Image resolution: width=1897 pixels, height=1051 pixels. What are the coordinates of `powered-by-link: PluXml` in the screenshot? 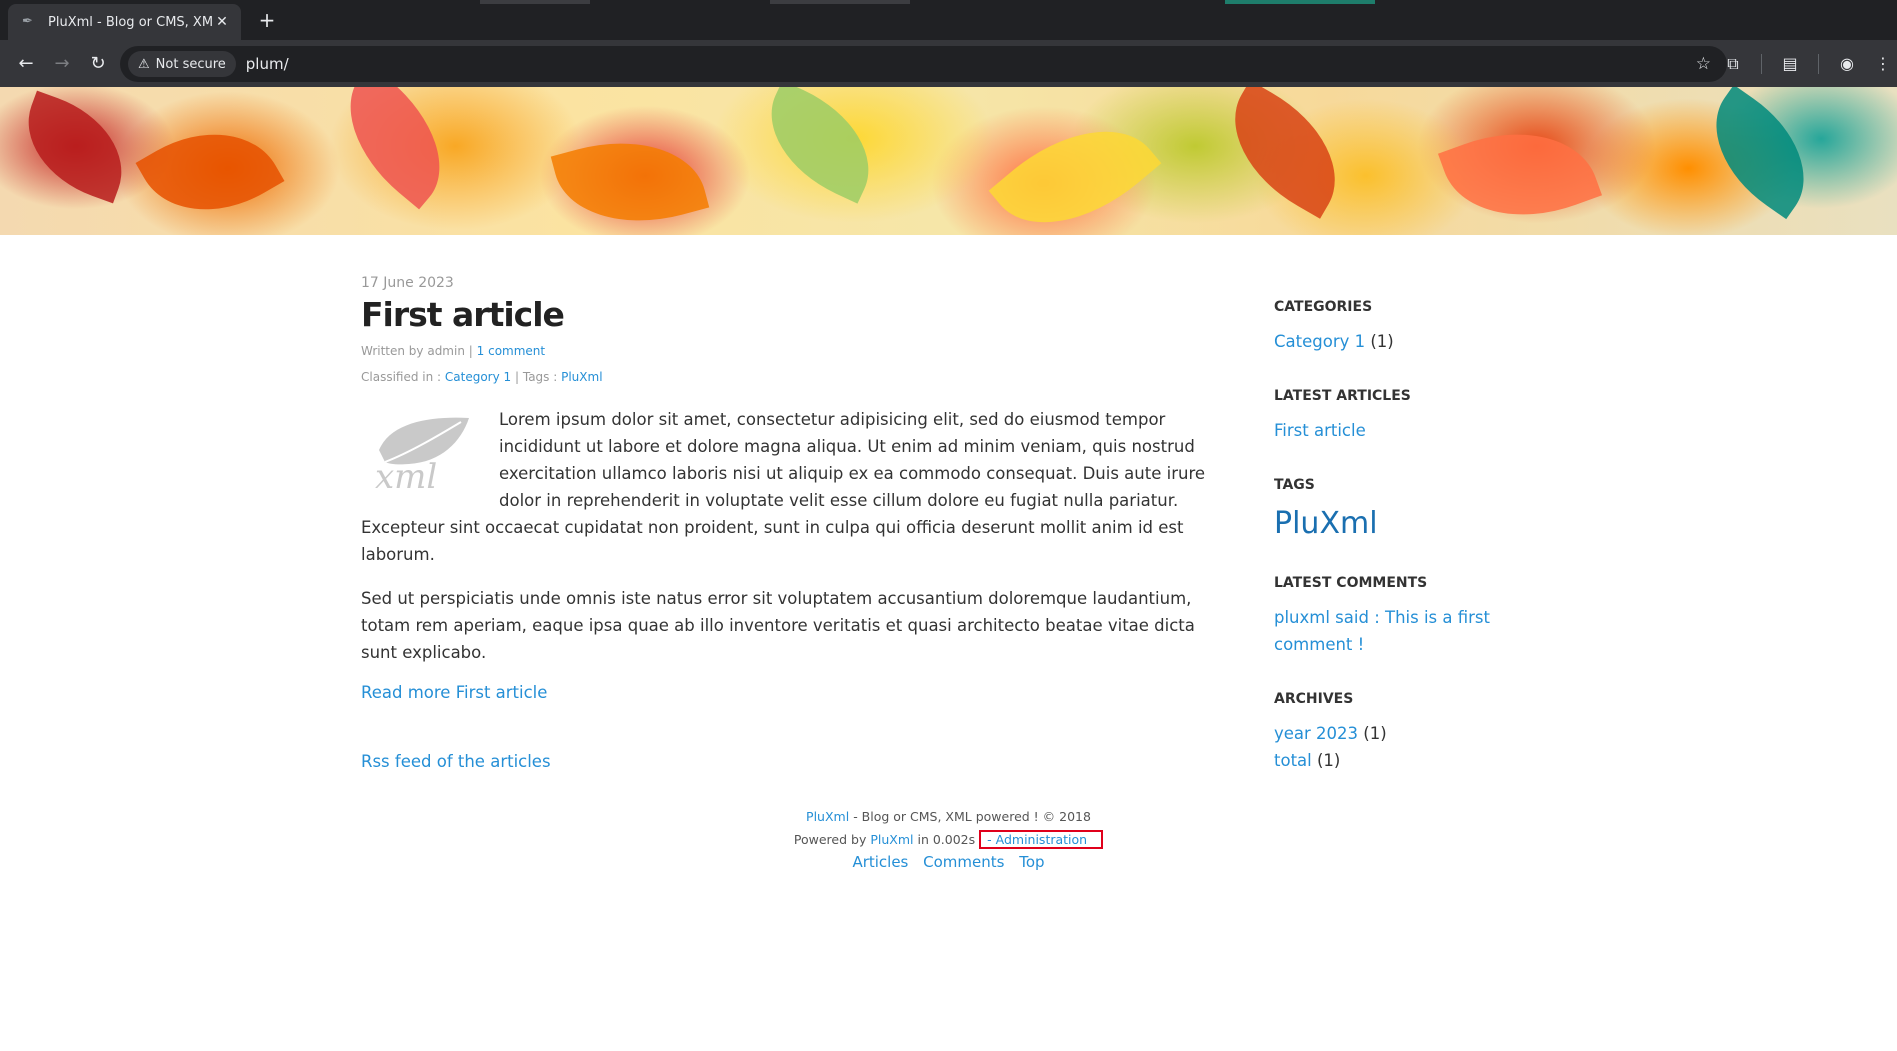 It's located at (891, 839).